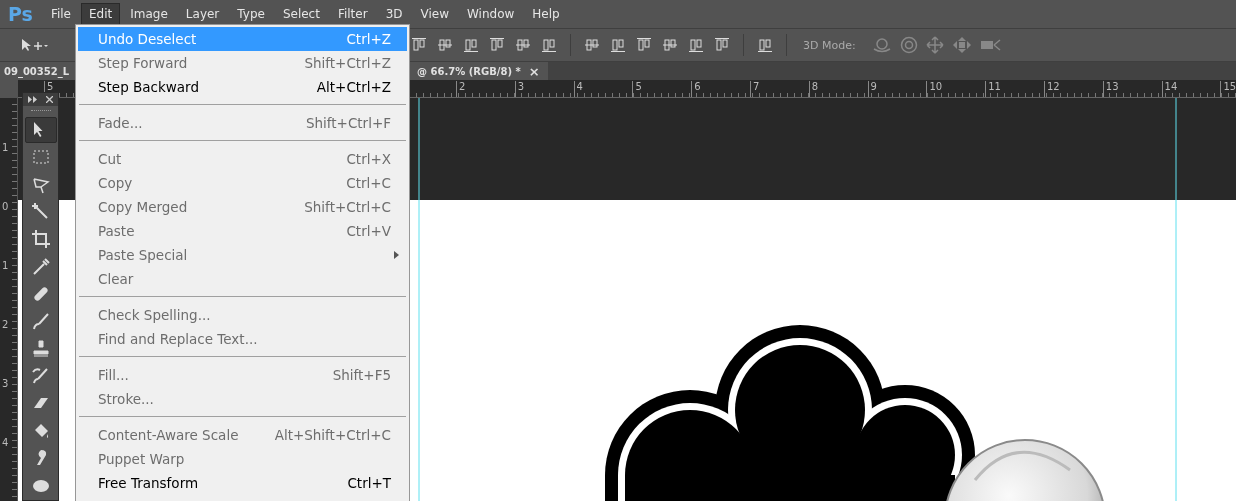 The image size is (1236, 501). Describe the element at coordinates (110, 159) in the screenshot. I see `option-label: Cut` at that location.